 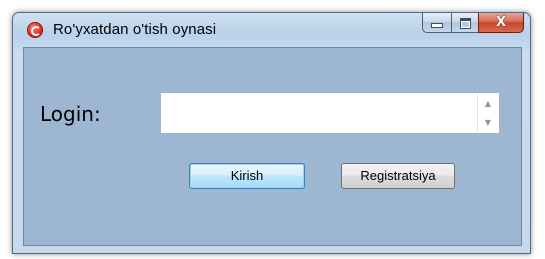 I want to click on caption-buttons: X, so click(x=473, y=23).